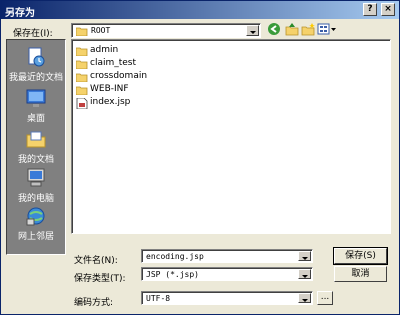 The width and height of the screenshot is (400, 315). Describe the element at coordinates (200, 10) in the screenshot. I see `title-bar: 另存为 ? ×` at that location.